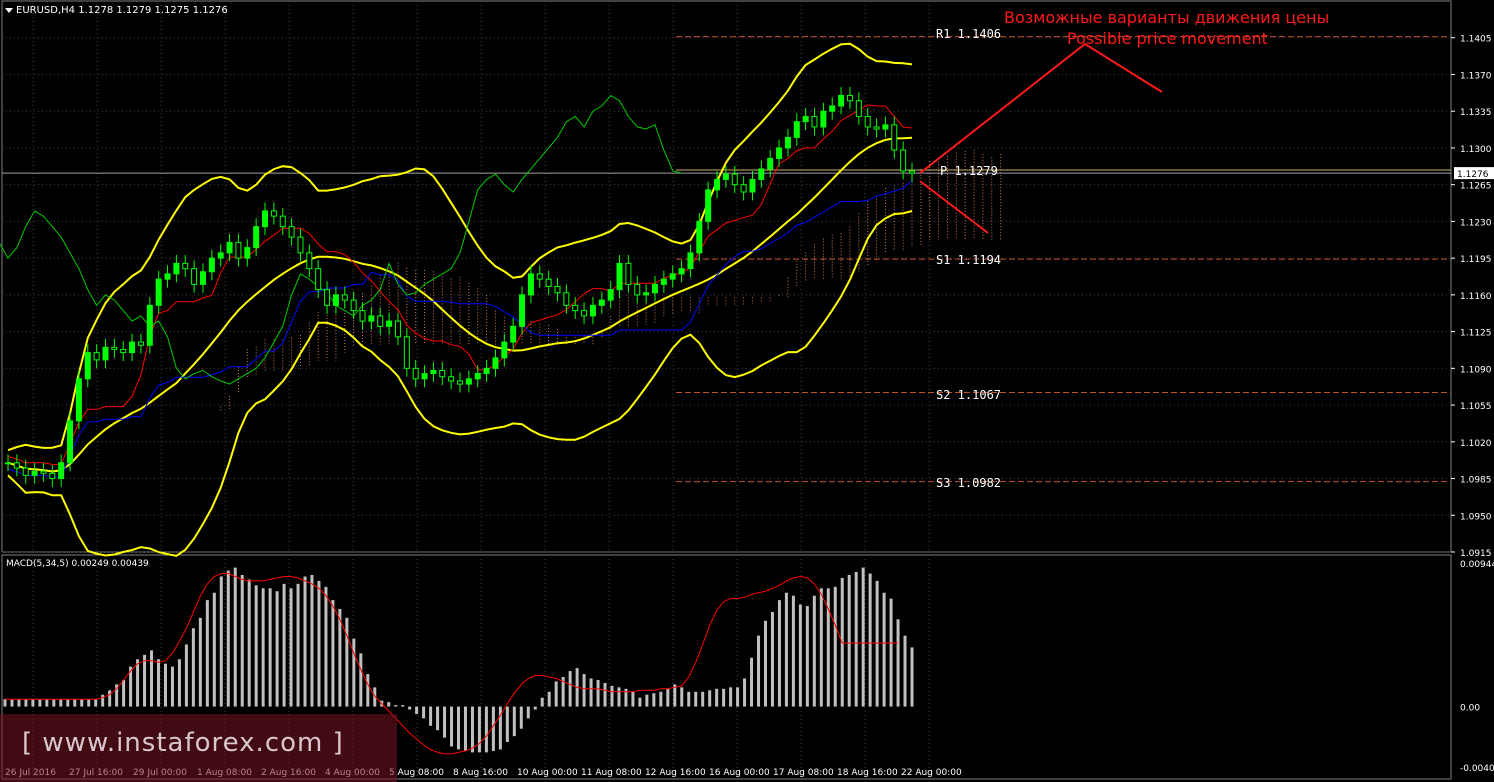 The height and width of the screenshot is (782, 1494). Describe the element at coordinates (969, 260) in the screenshot. I see `pivot-label-s1: S1 1.1194` at that location.